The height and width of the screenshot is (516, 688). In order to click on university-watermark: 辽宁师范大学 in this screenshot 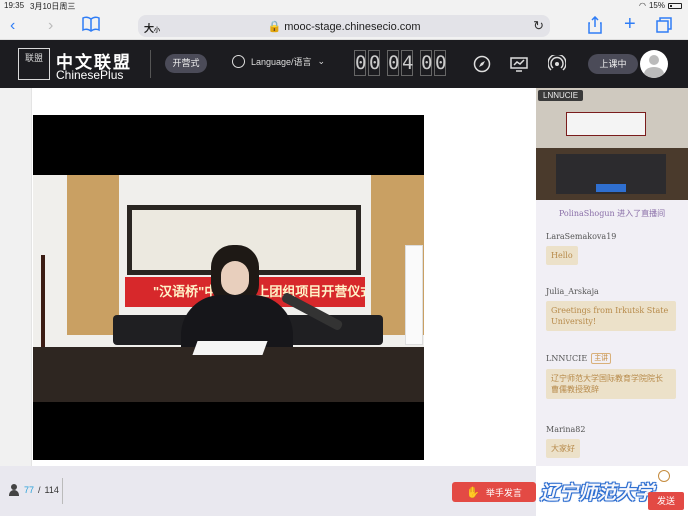, I will do `click(597, 493)`.